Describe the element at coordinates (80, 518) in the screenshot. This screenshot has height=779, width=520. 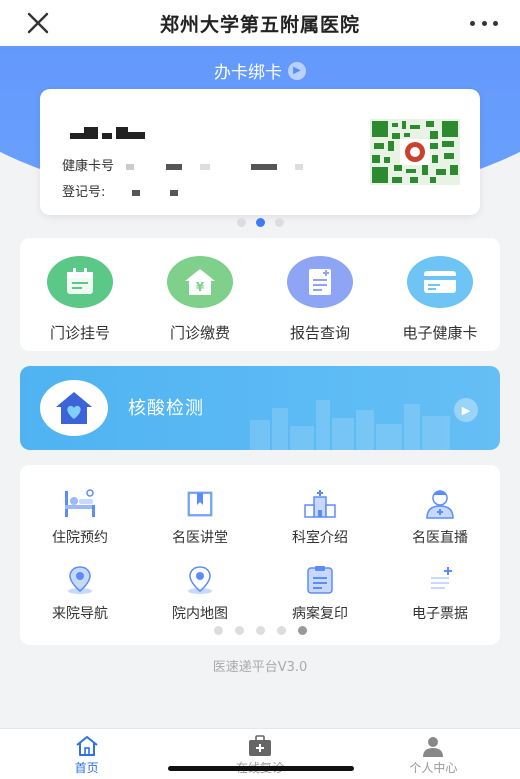
I see `grid-item-inpatient-booking: 住院预约` at that location.